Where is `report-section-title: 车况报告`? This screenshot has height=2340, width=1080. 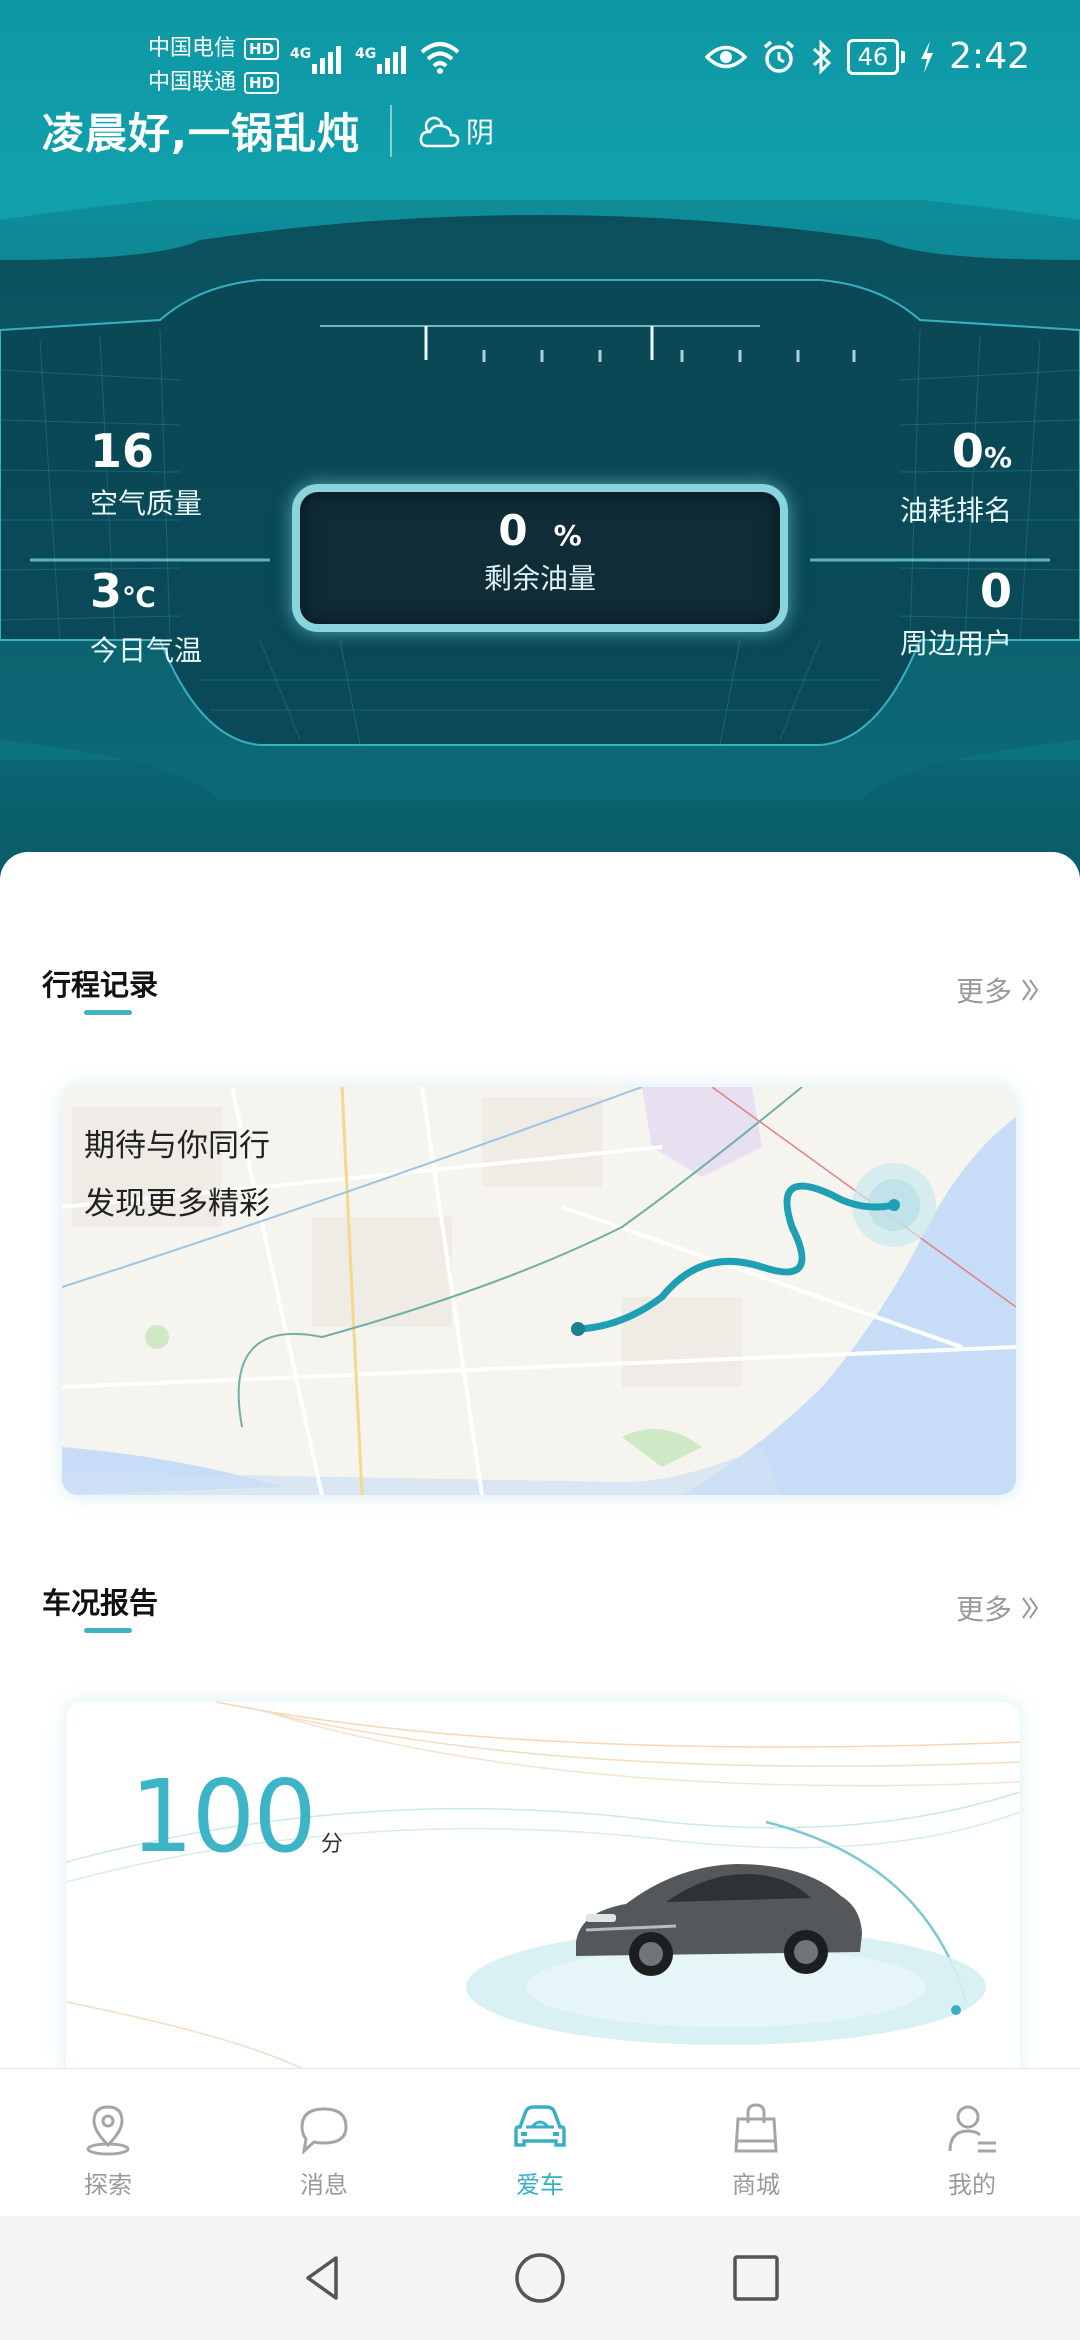 report-section-title: 车况报告 is located at coordinates (100, 1603).